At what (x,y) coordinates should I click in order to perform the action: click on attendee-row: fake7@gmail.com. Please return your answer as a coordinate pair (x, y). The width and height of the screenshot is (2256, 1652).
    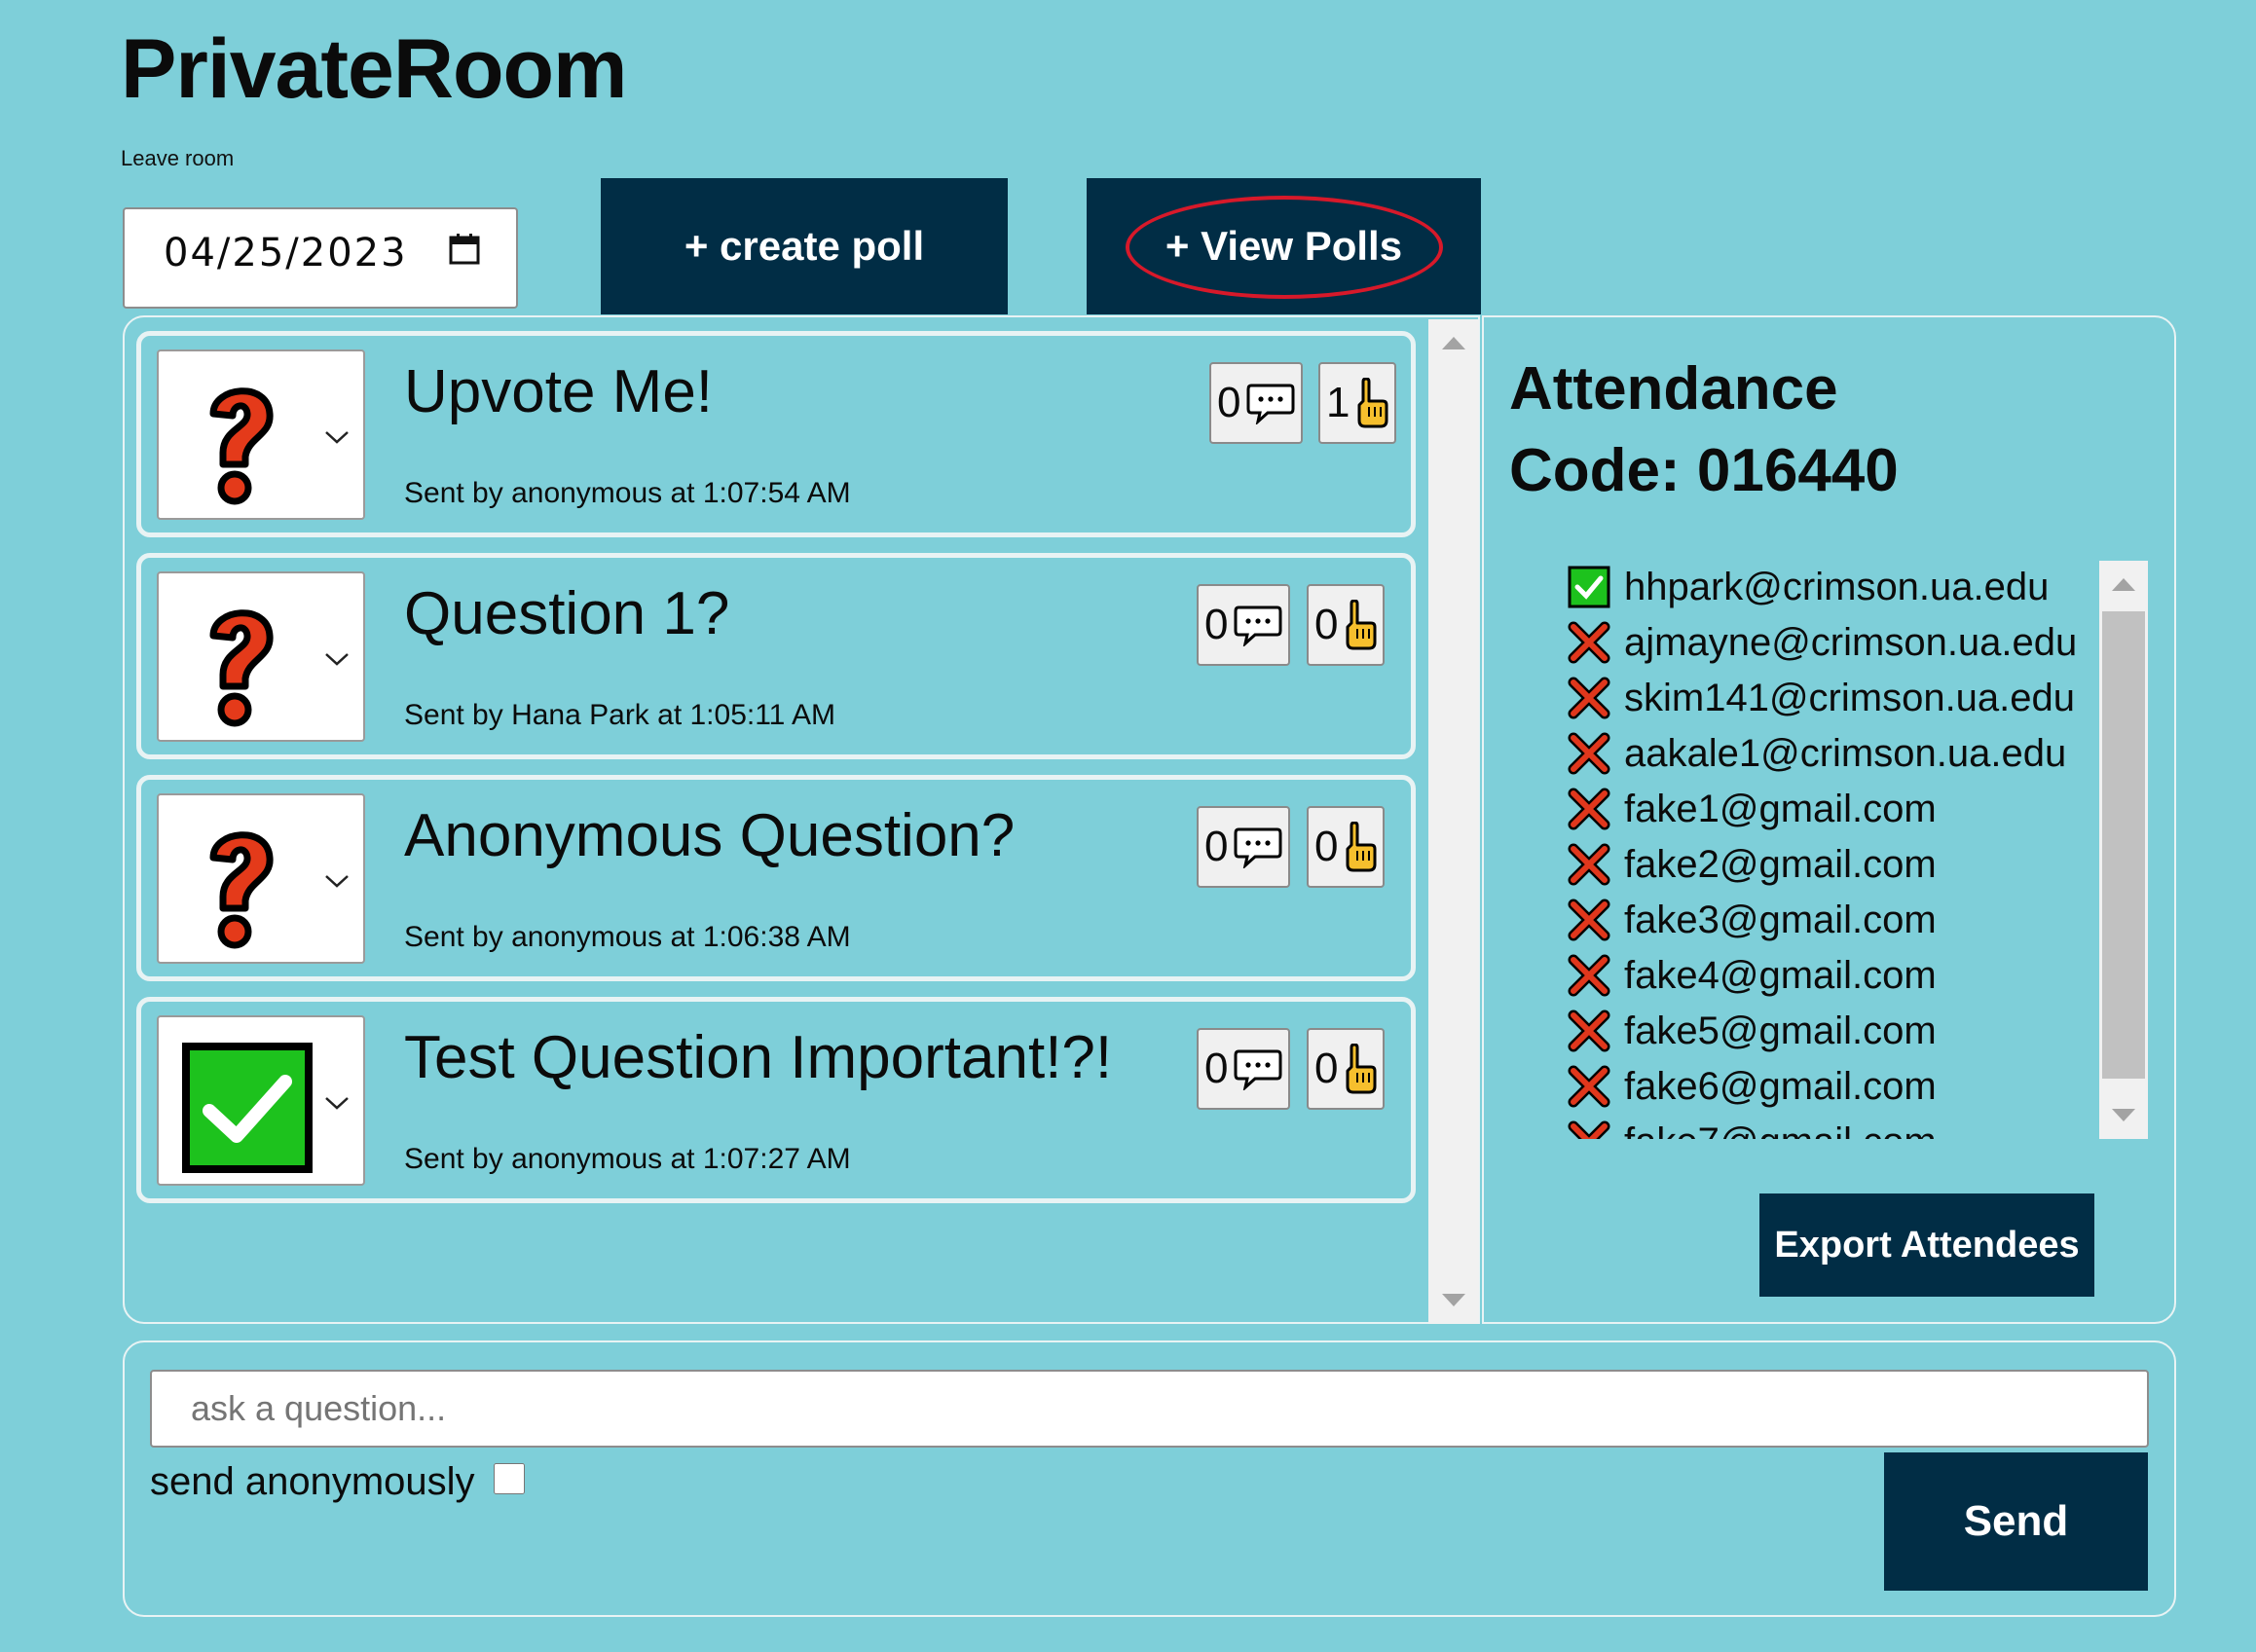
    Looking at the image, I should click on (1753, 1127).